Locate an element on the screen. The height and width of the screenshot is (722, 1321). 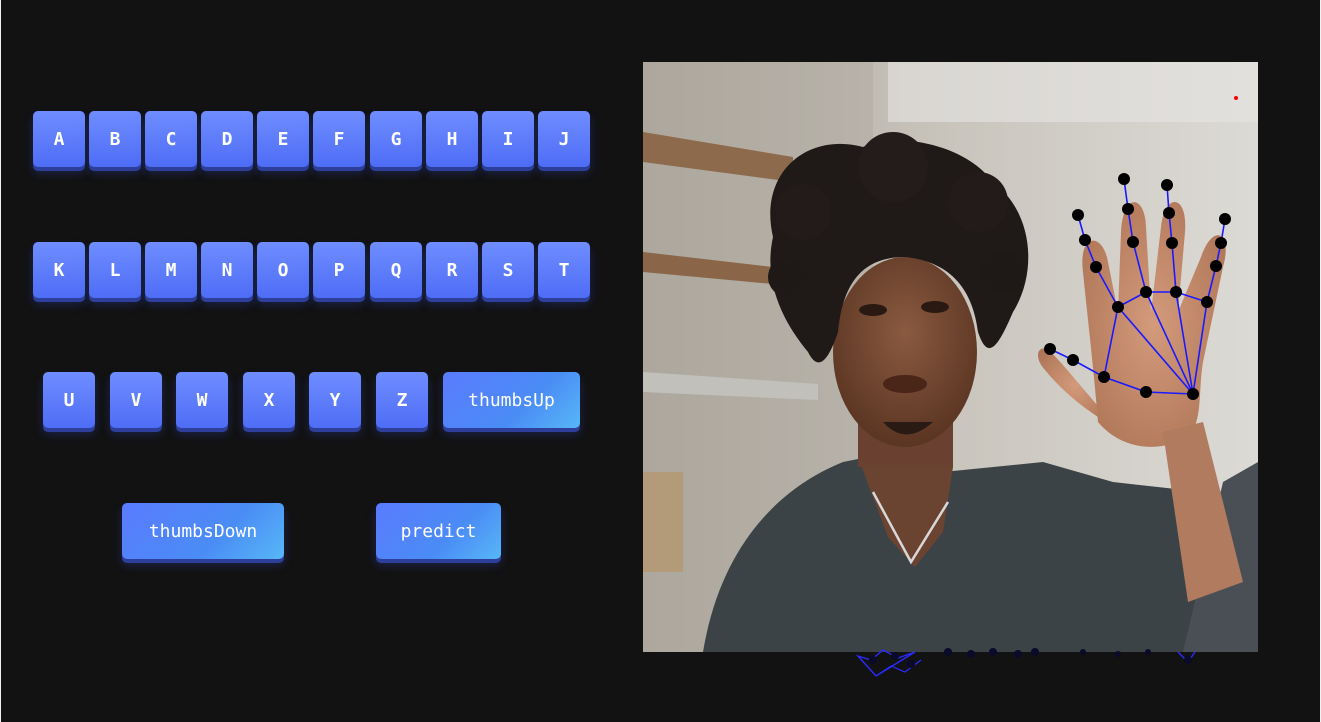
key-c-button: C is located at coordinates (171, 139).